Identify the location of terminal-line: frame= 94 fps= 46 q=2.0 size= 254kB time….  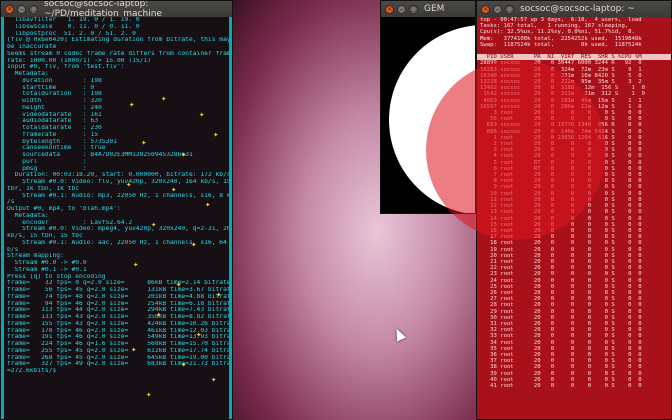
(118, 303).